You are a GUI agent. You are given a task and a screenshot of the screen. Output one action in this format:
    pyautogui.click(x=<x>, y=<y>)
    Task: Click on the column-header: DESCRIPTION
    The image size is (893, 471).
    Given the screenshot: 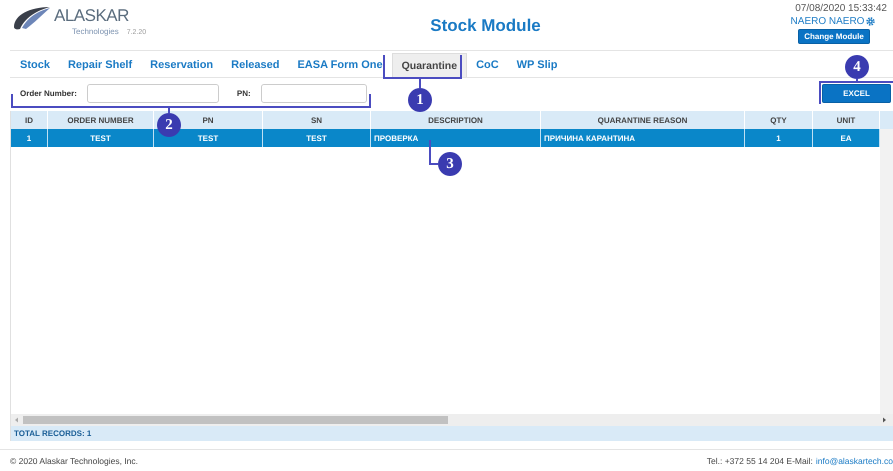 What is the action you would take?
    pyautogui.click(x=455, y=120)
    